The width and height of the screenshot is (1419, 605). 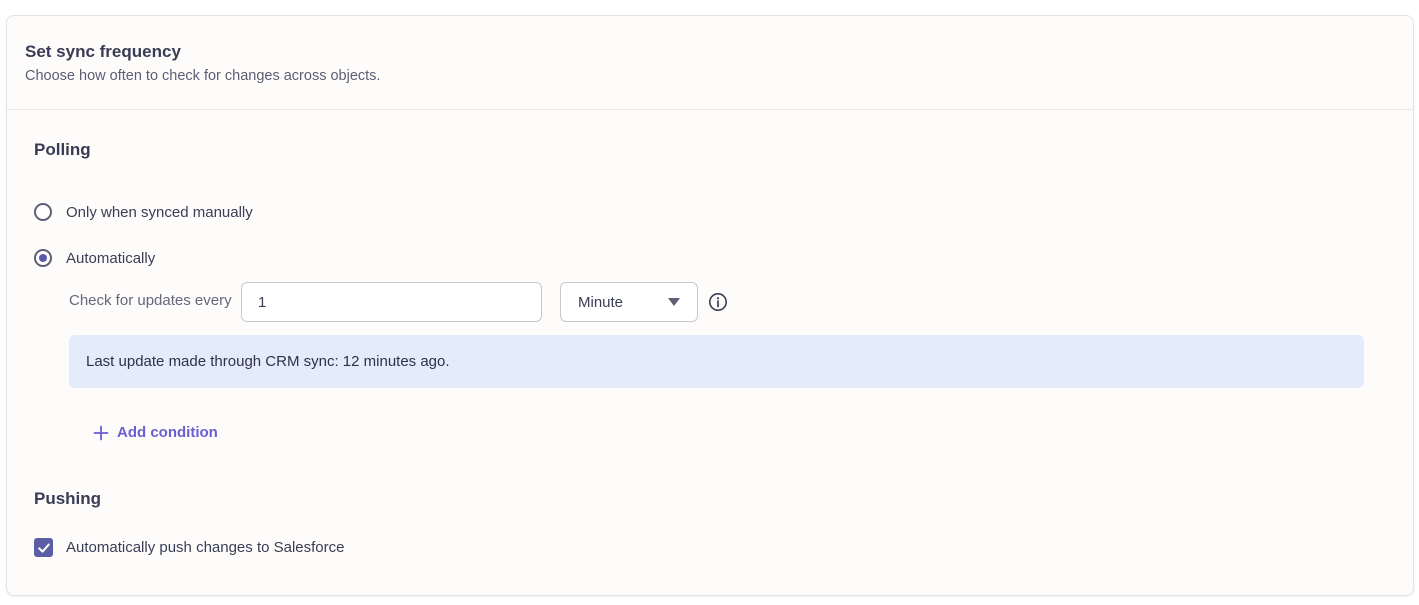 I want to click on add-condition-button: Add condition, so click(x=155, y=432).